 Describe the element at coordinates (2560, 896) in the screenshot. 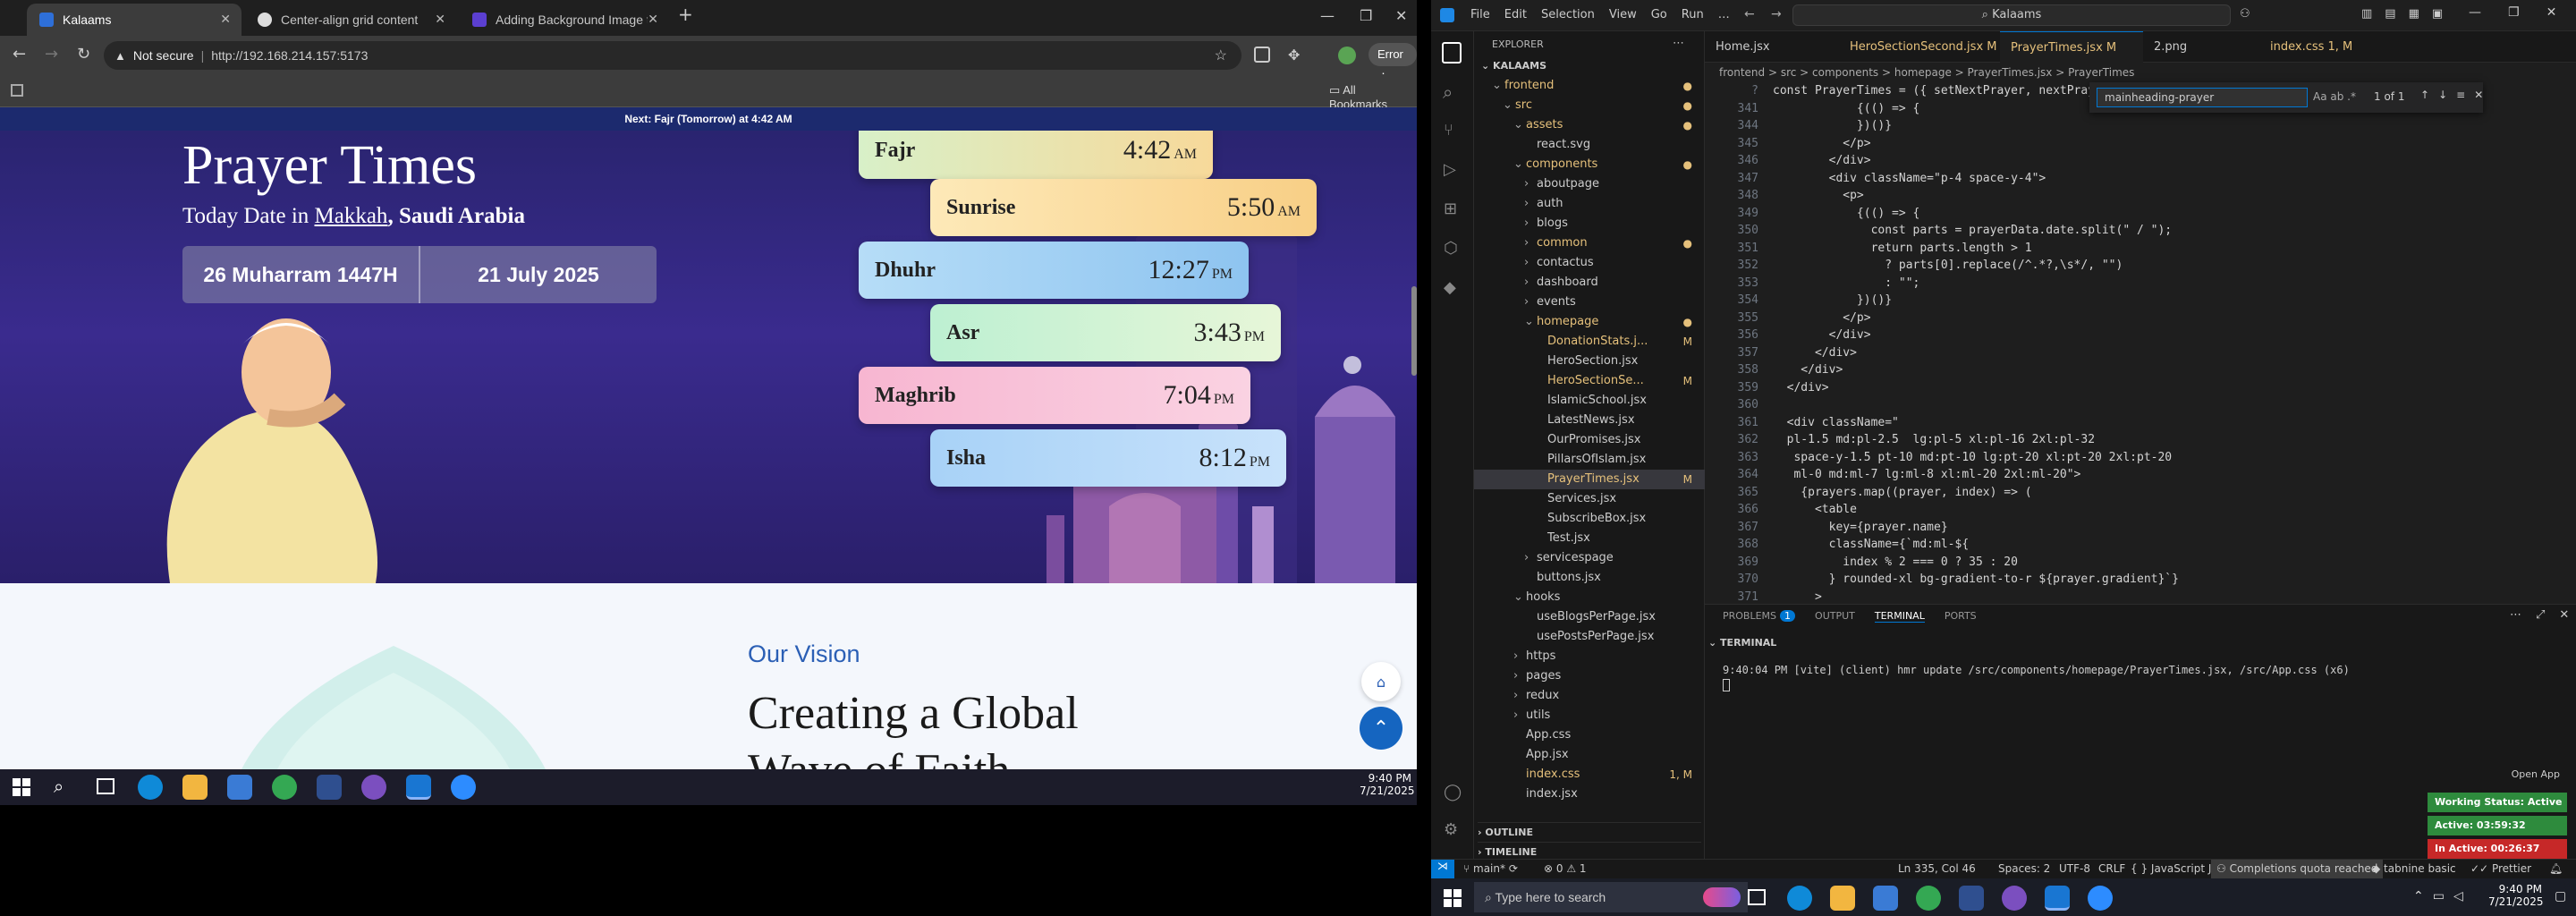

I see `notification-center-icon: ▢` at that location.